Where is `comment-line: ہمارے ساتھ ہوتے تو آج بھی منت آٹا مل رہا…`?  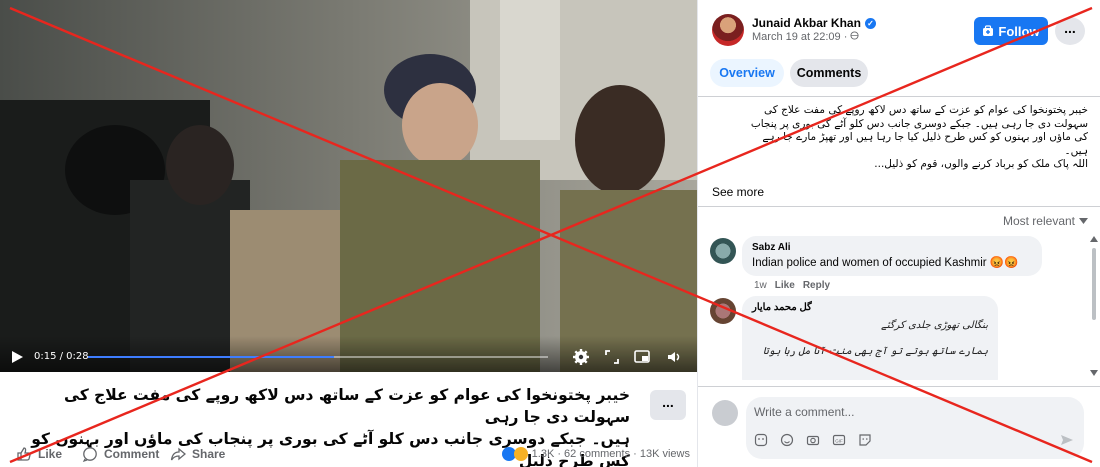 comment-line: ہمارے ساتھ ہوتے تو آج بھی منت آٹا مل رہا… is located at coordinates (875, 351).